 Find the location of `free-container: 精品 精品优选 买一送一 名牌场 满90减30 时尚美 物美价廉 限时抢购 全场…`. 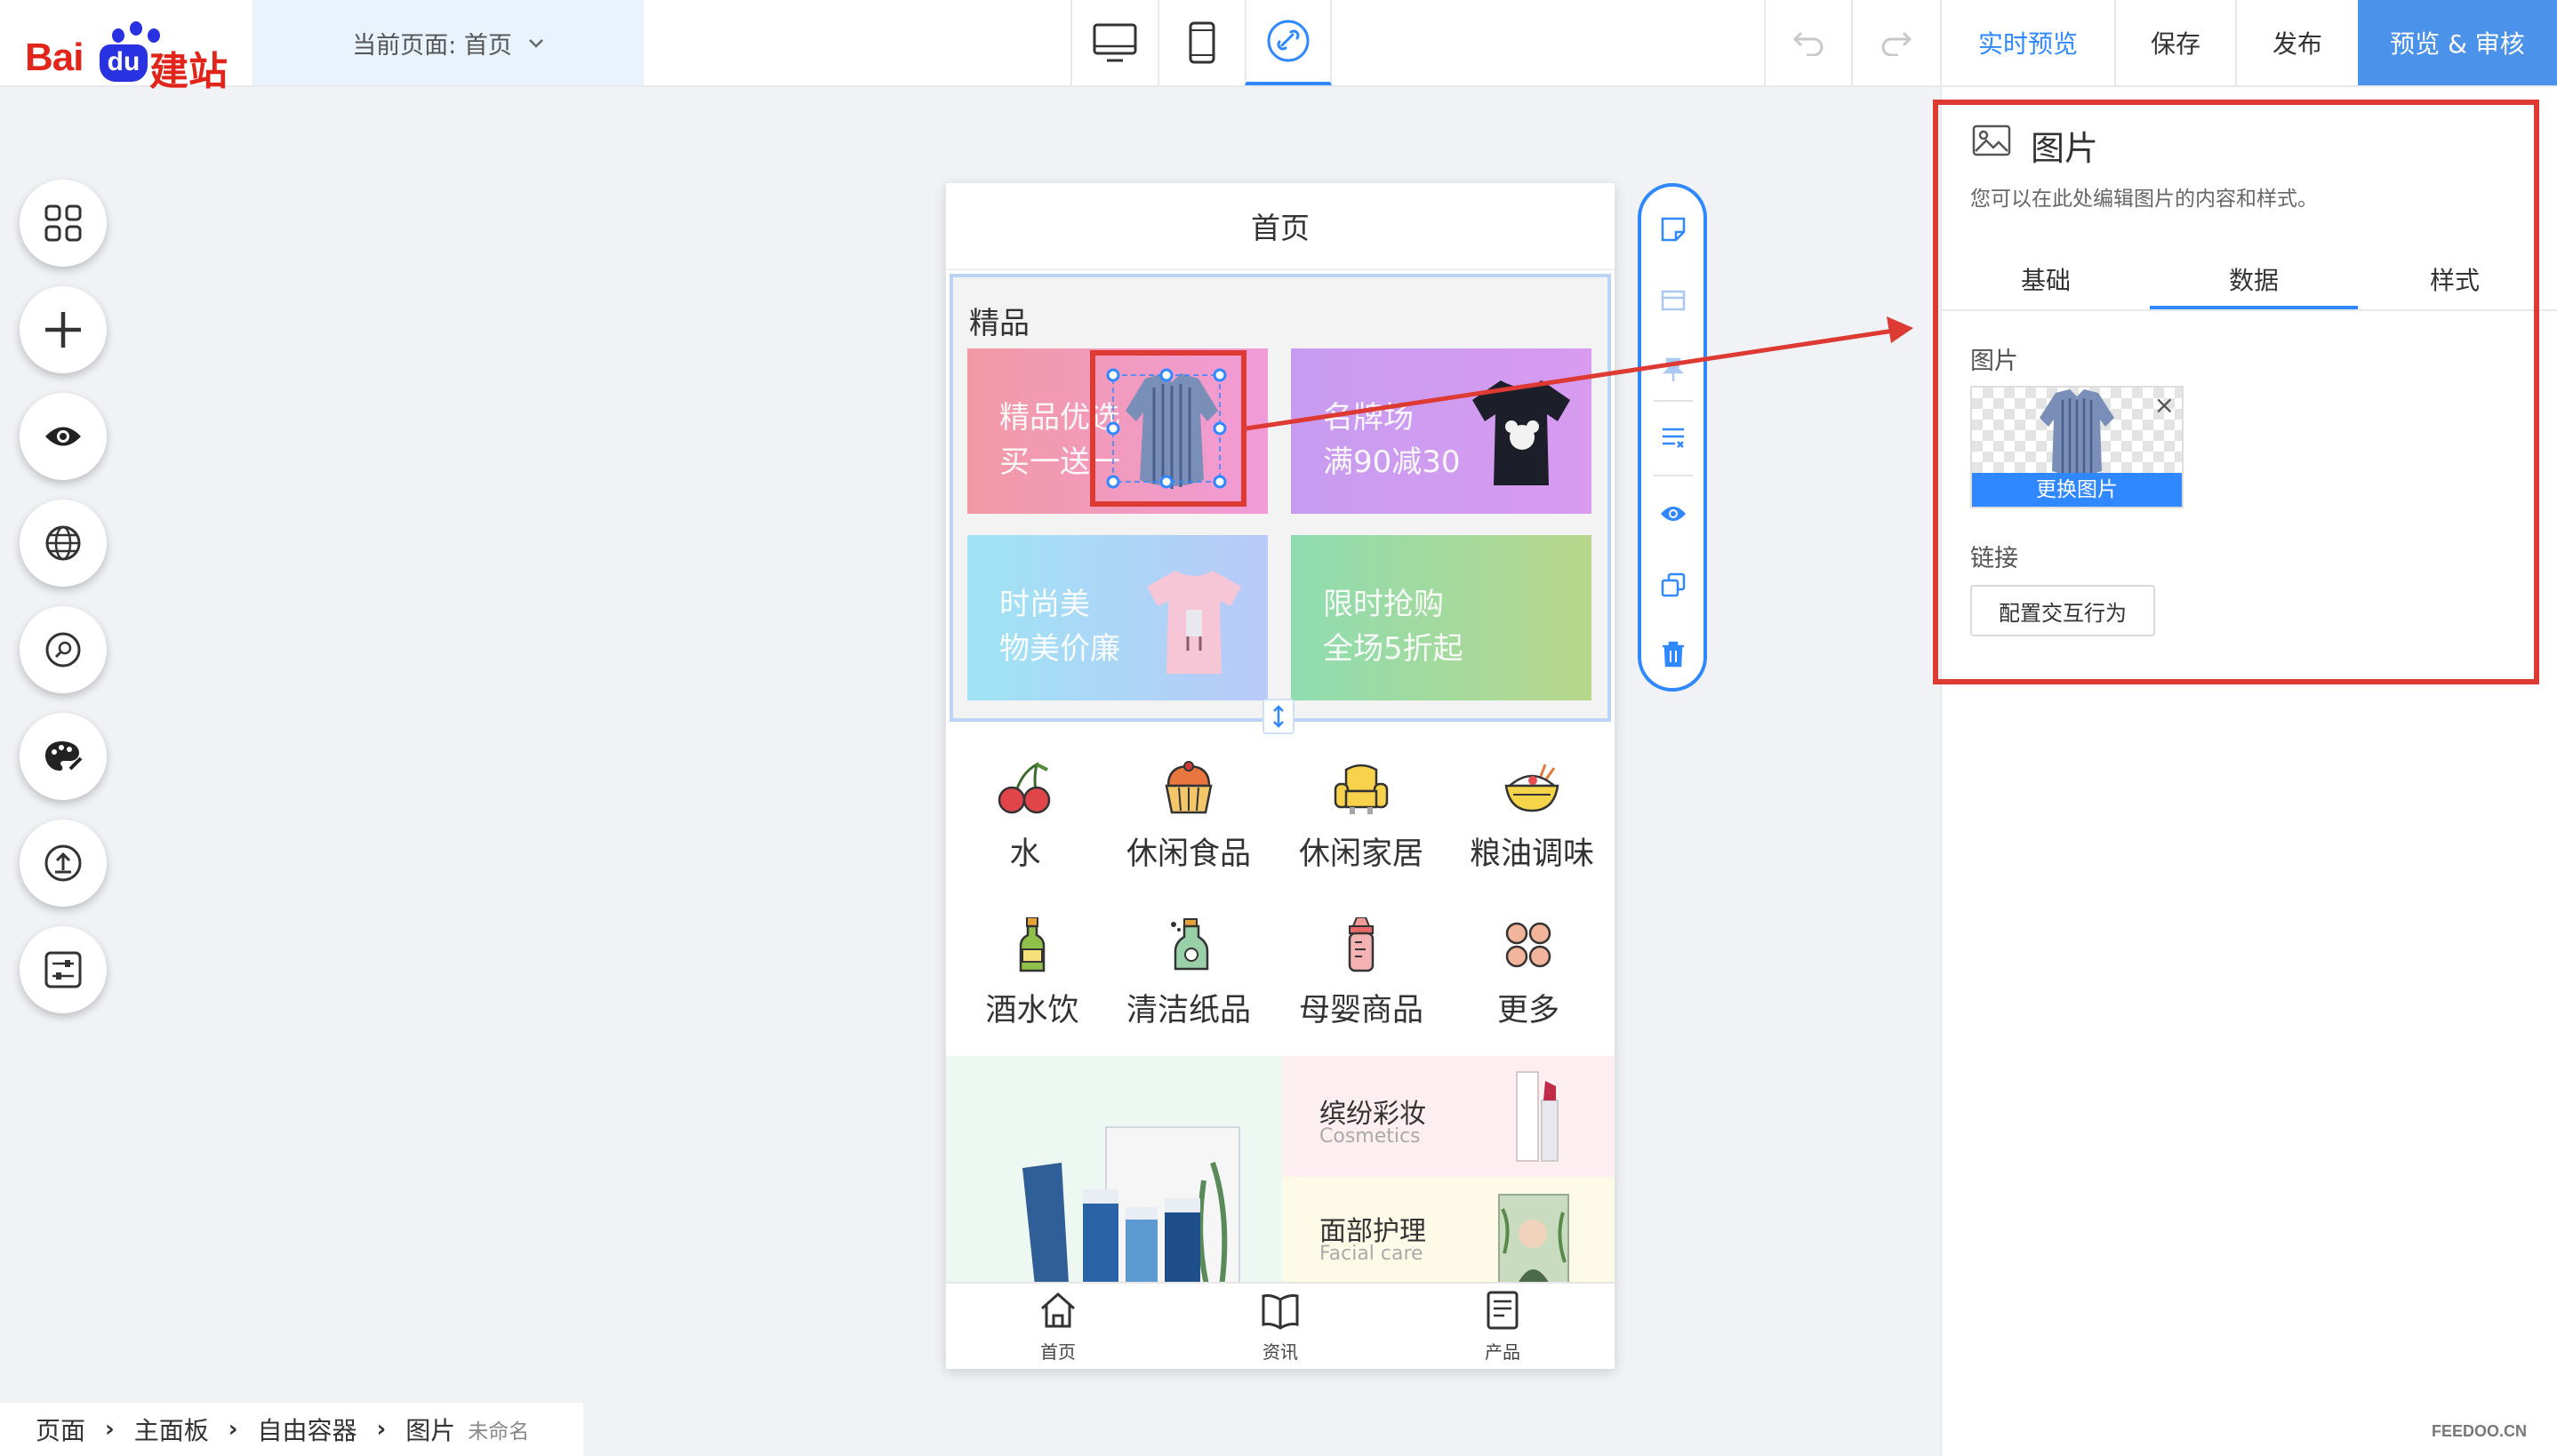

free-container: 精品 精品优选 买一送一 名牌场 满90减30 时尚美 物美价廉 限时抢购 全场… is located at coordinates (1280, 498).